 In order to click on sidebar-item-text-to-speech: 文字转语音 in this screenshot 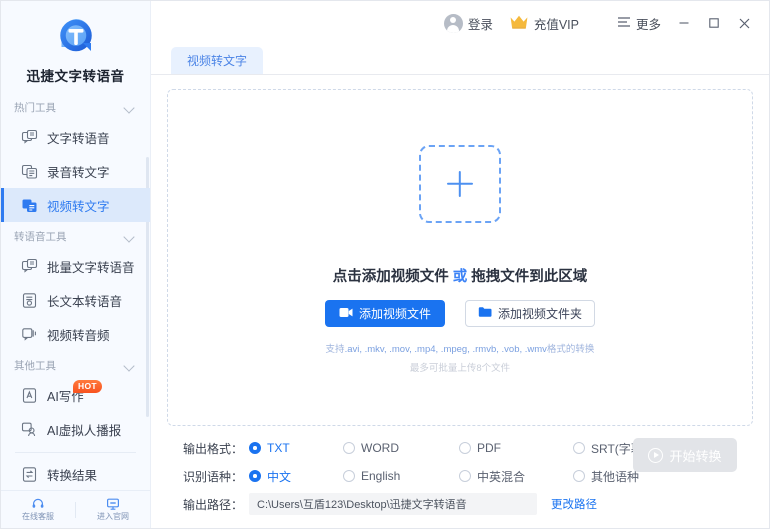, I will do `click(75, 137)`.